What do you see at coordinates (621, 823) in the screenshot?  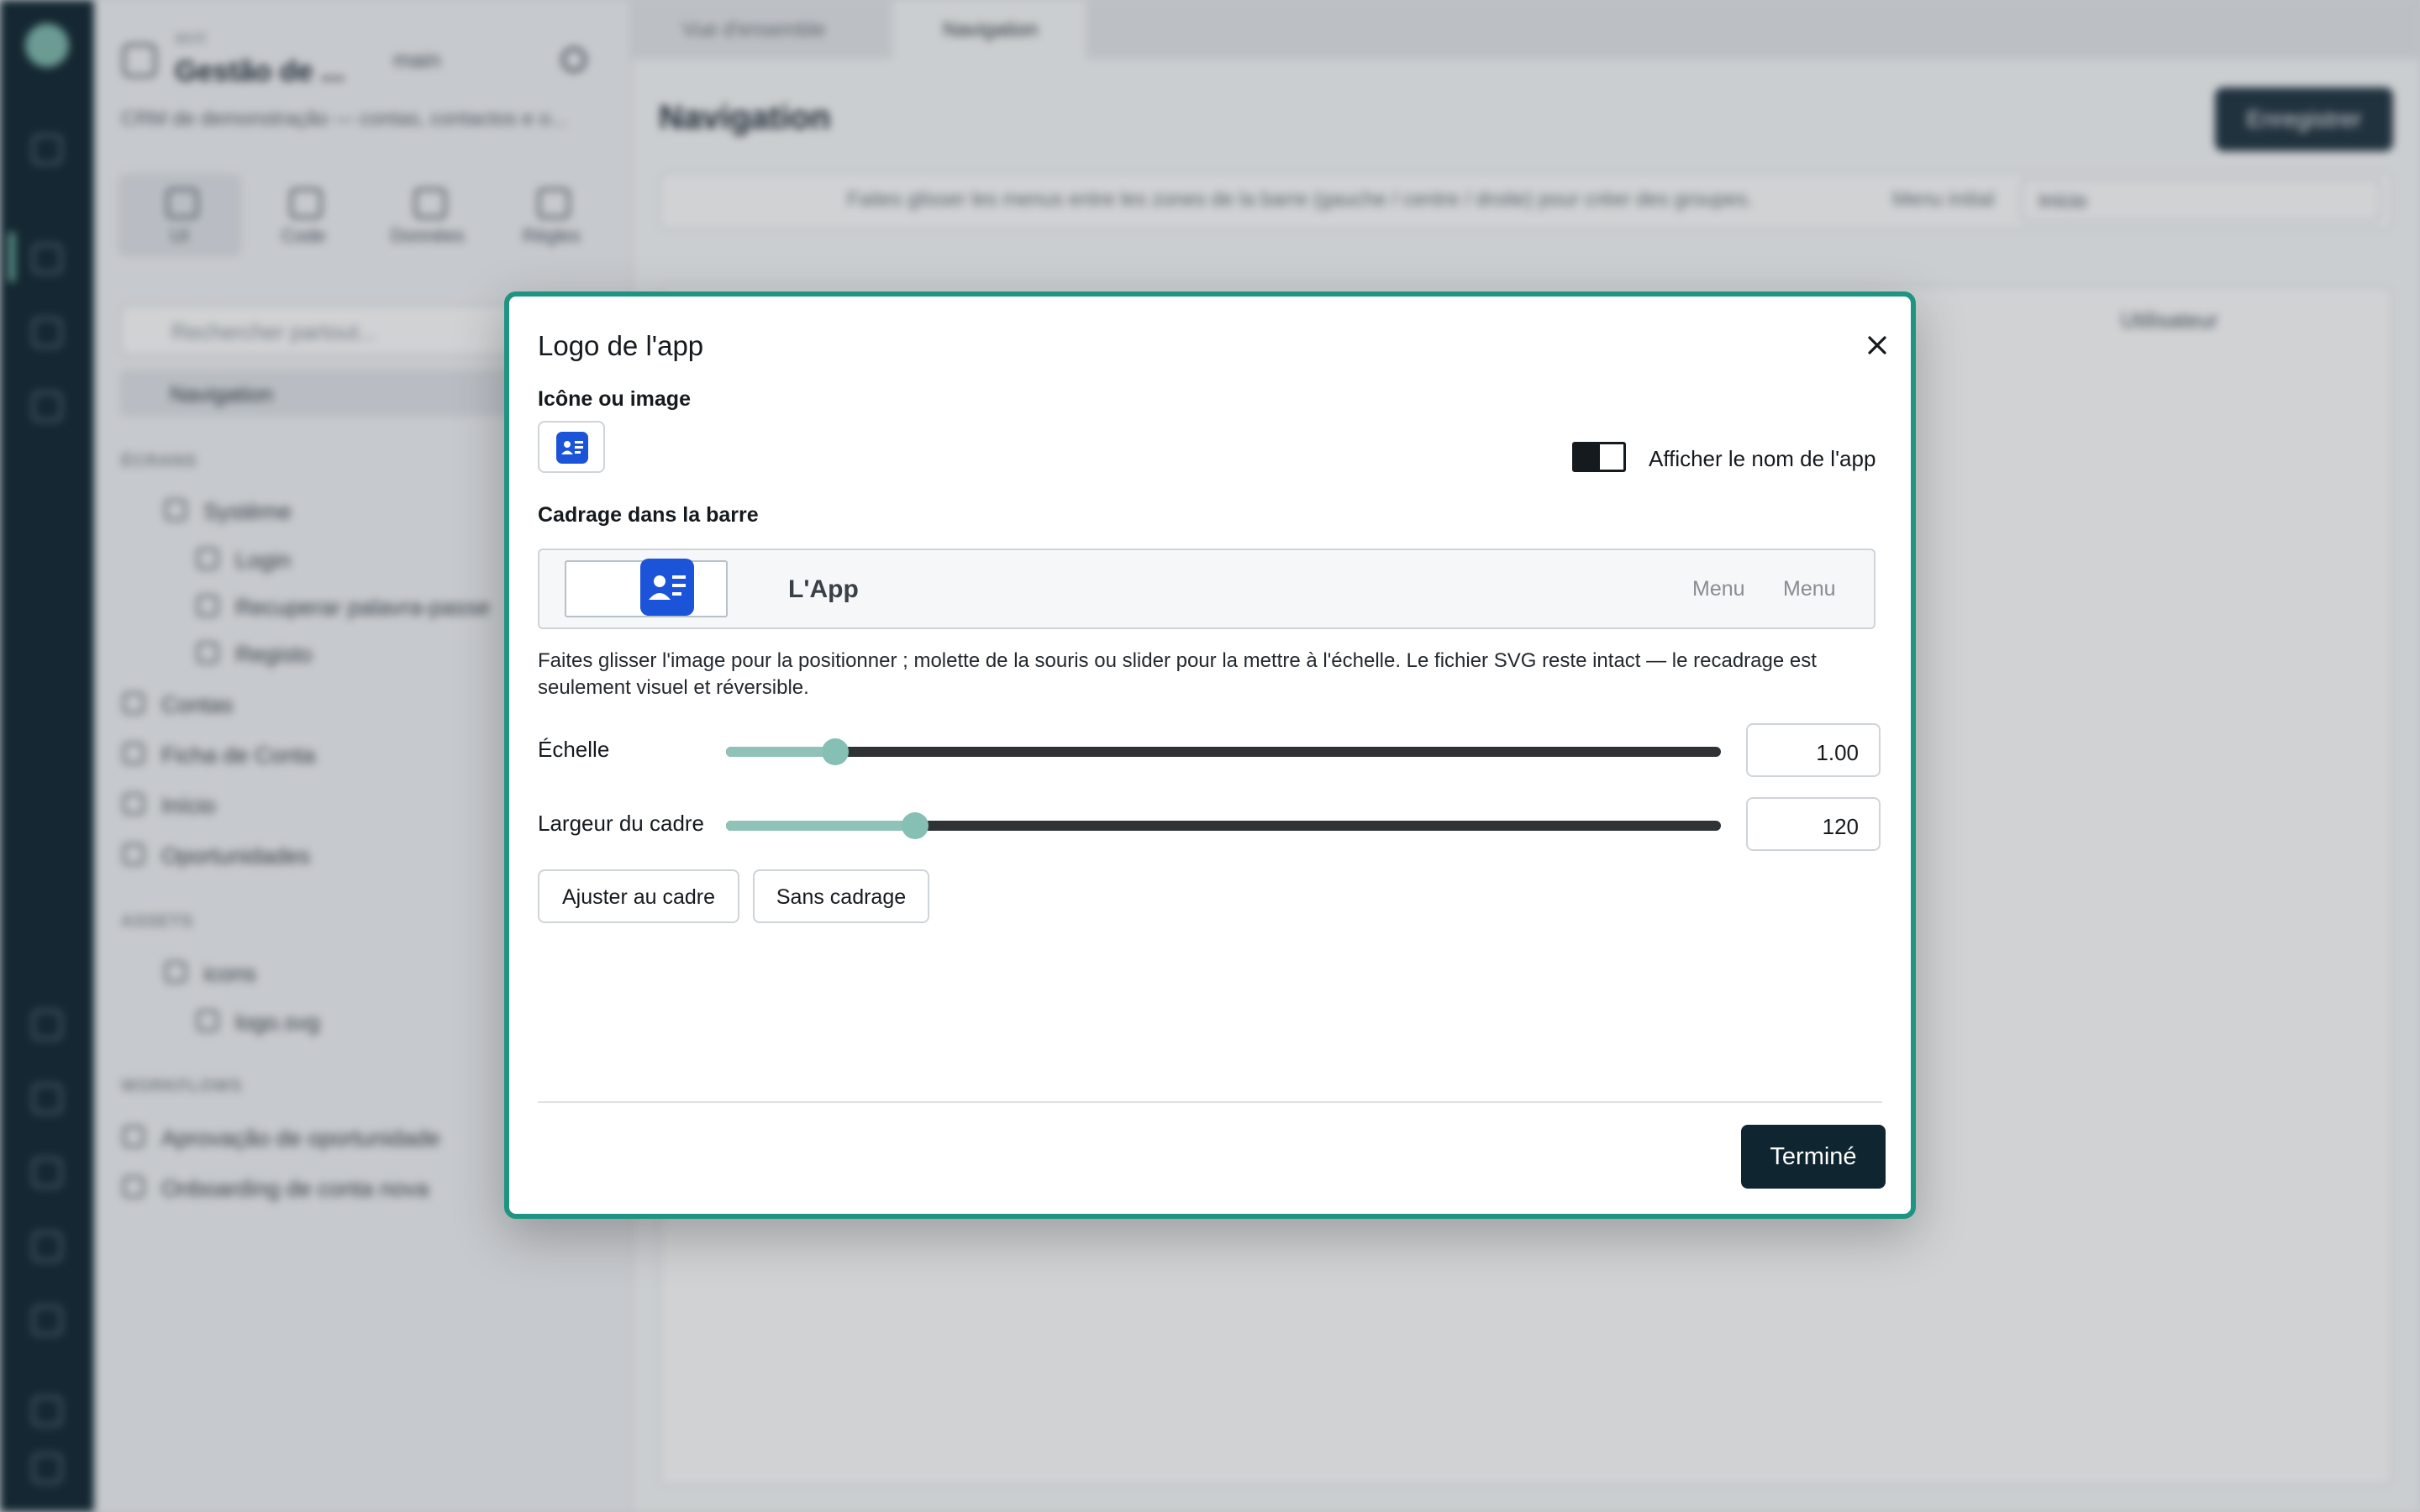 I see `frame-width-label: Largeur du cadre` at bounding box center [621, 823].